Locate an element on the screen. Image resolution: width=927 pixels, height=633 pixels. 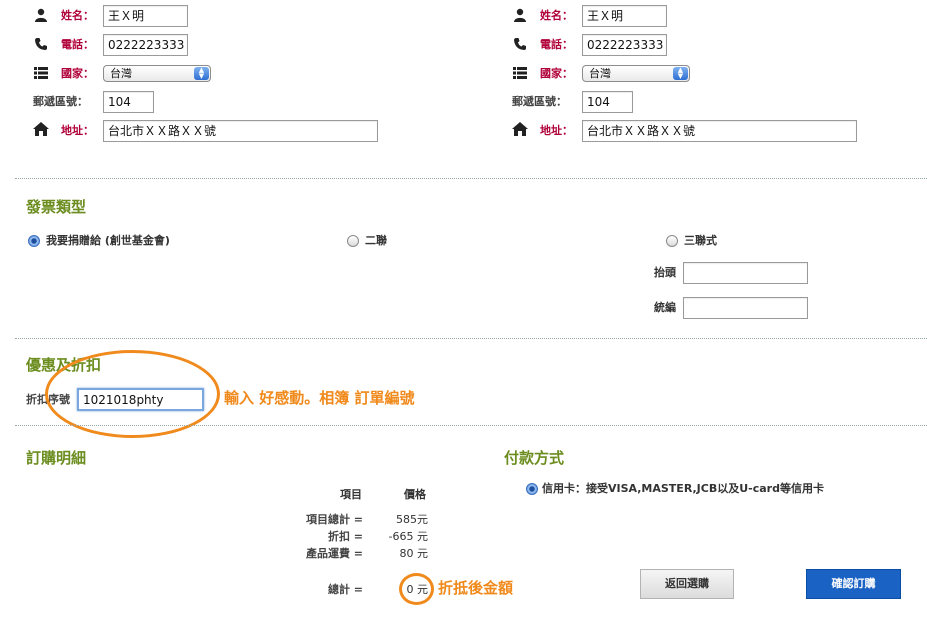
invoice-two-part-label: 二聯 is located at coordinates (376, 240).